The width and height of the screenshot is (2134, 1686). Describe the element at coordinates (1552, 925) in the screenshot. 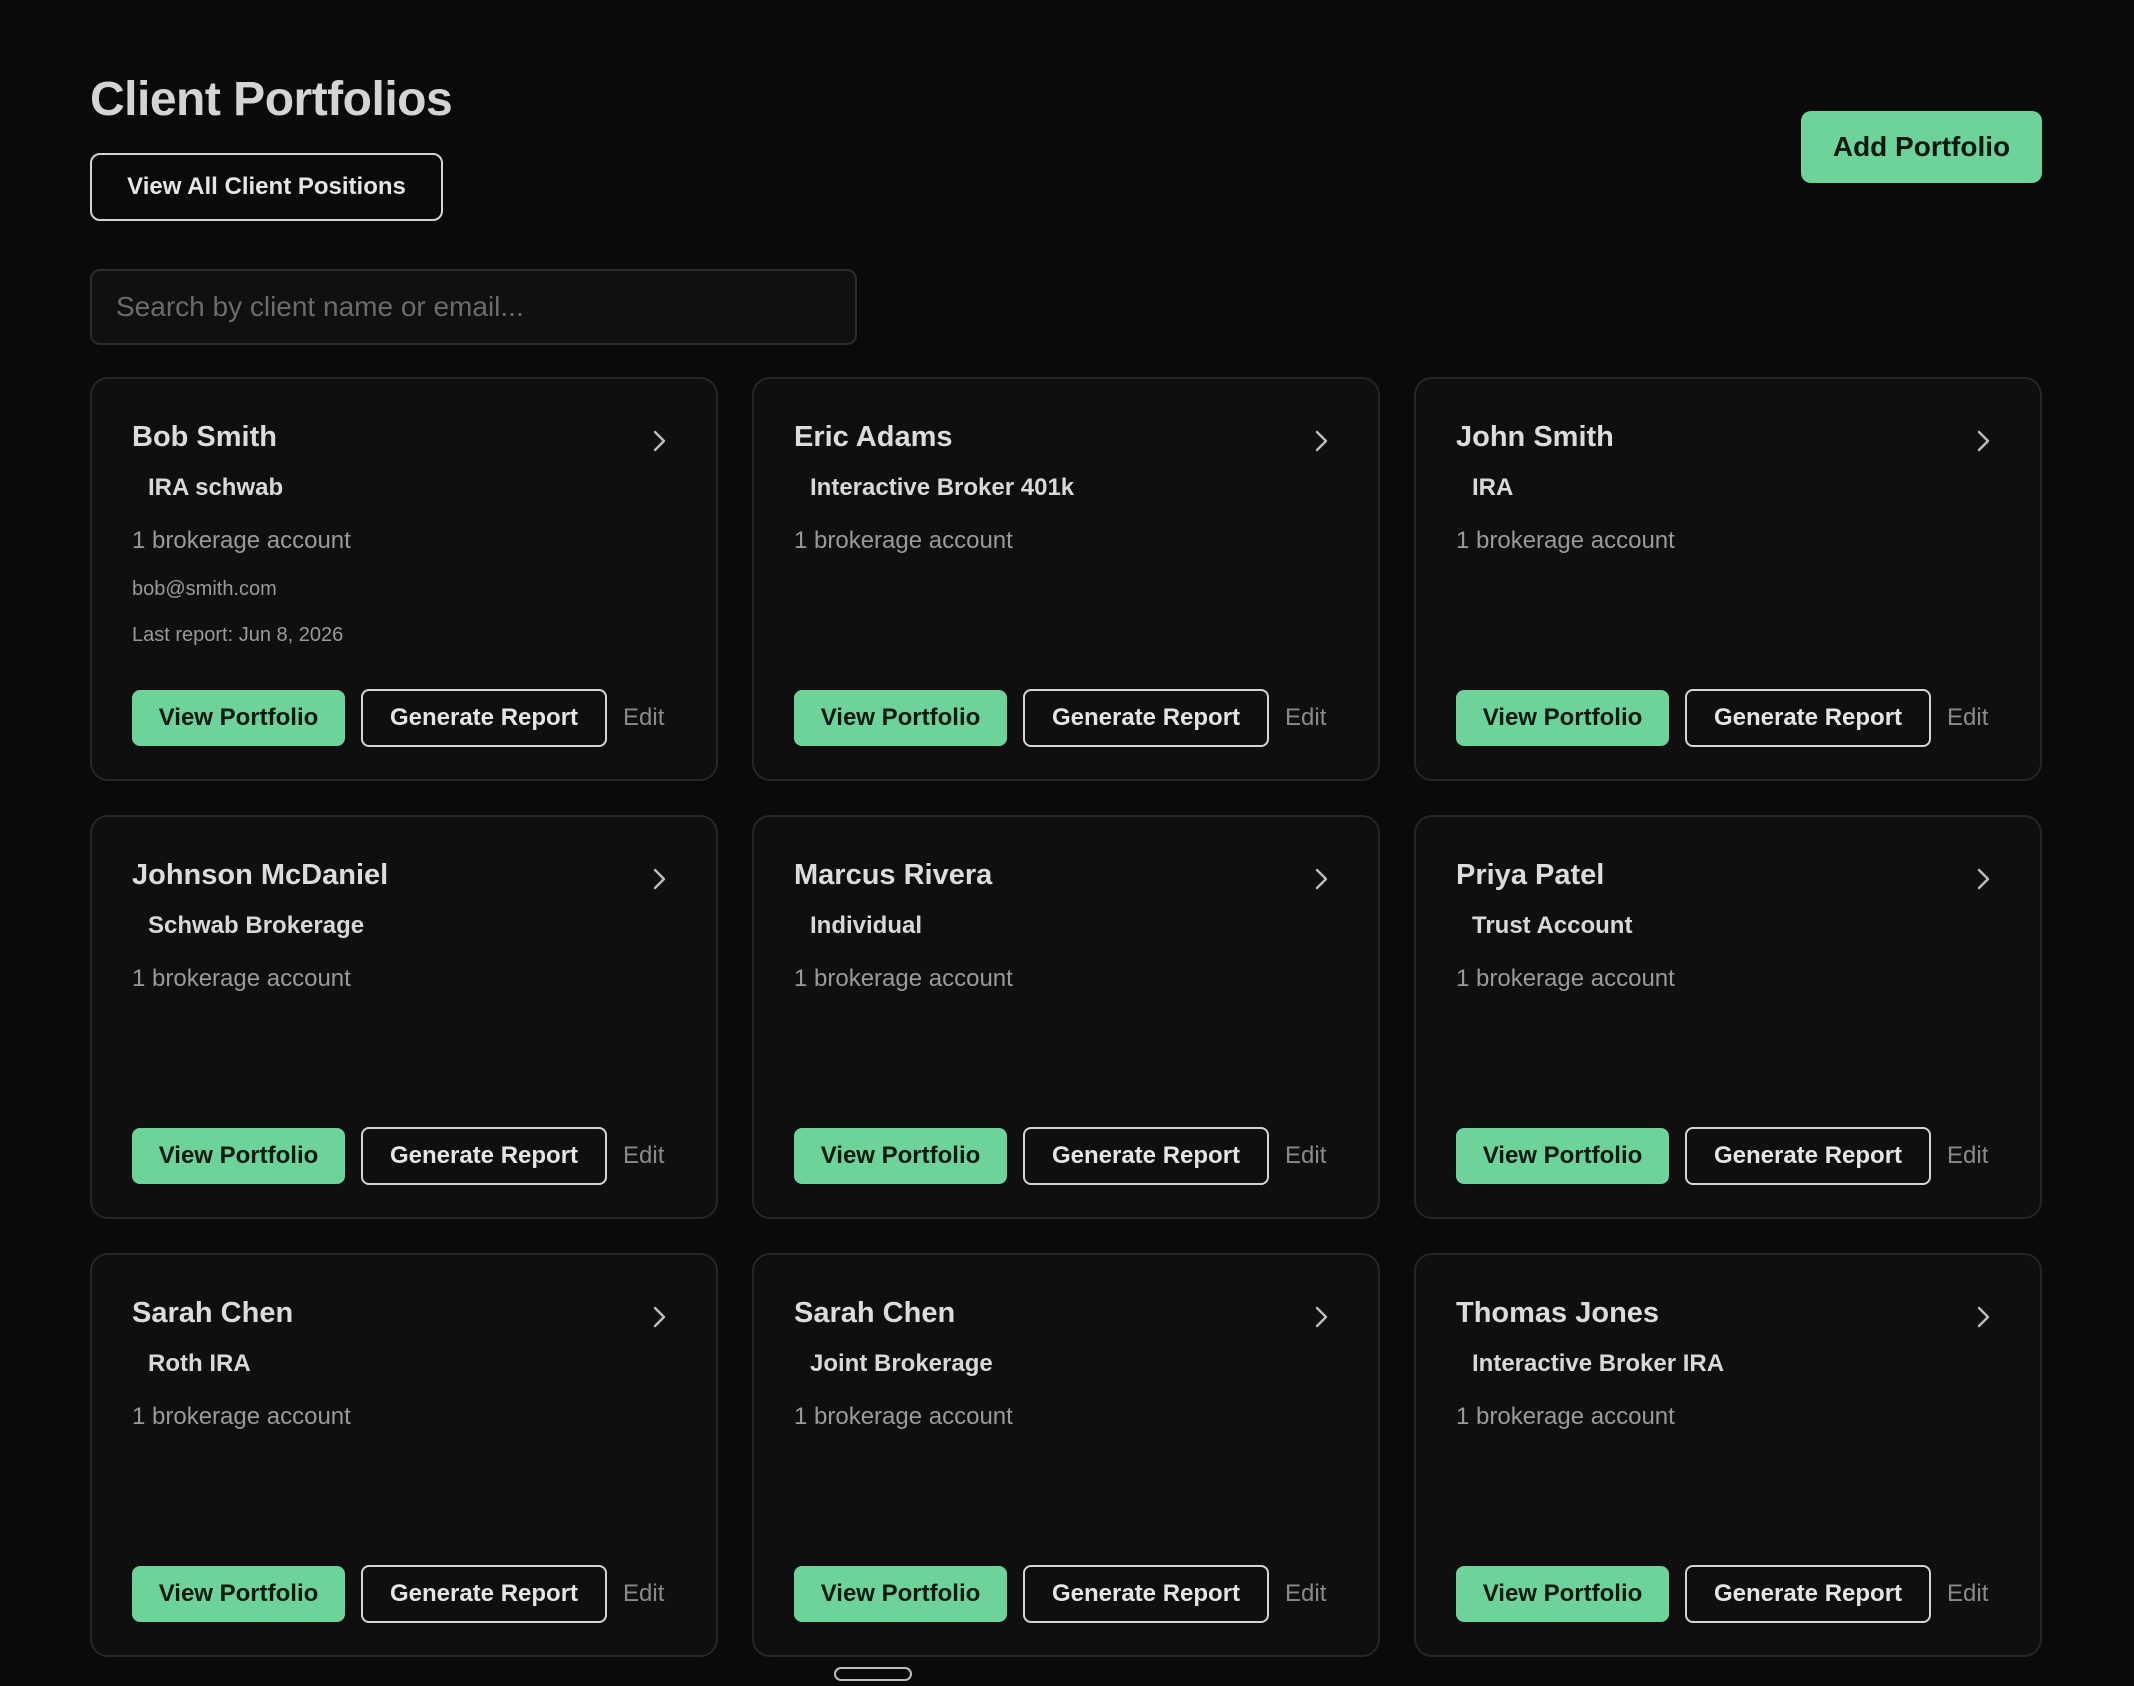

I see `account-name: Trust Account` at that location.